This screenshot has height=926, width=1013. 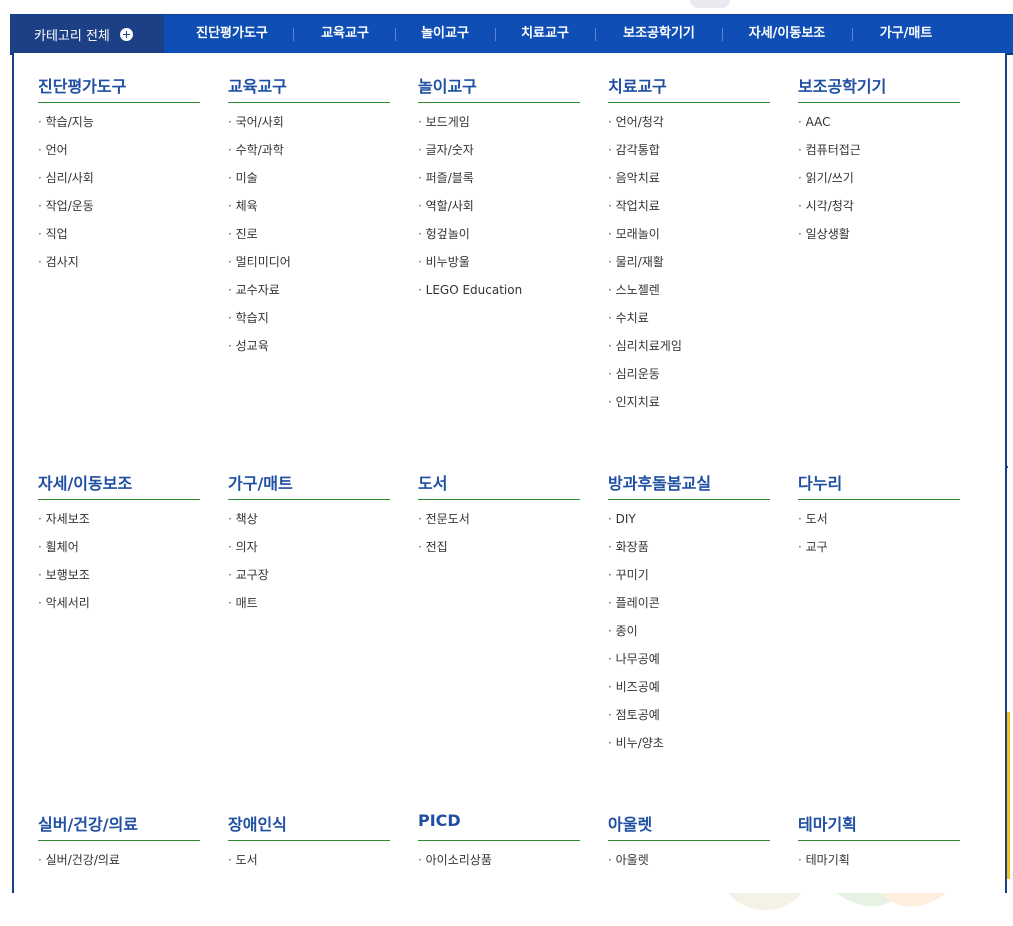 What do you see at coordinates (309, 485) in the screenshot?
I see `category-title: 가구/매트` at bounding box center [309, 485].